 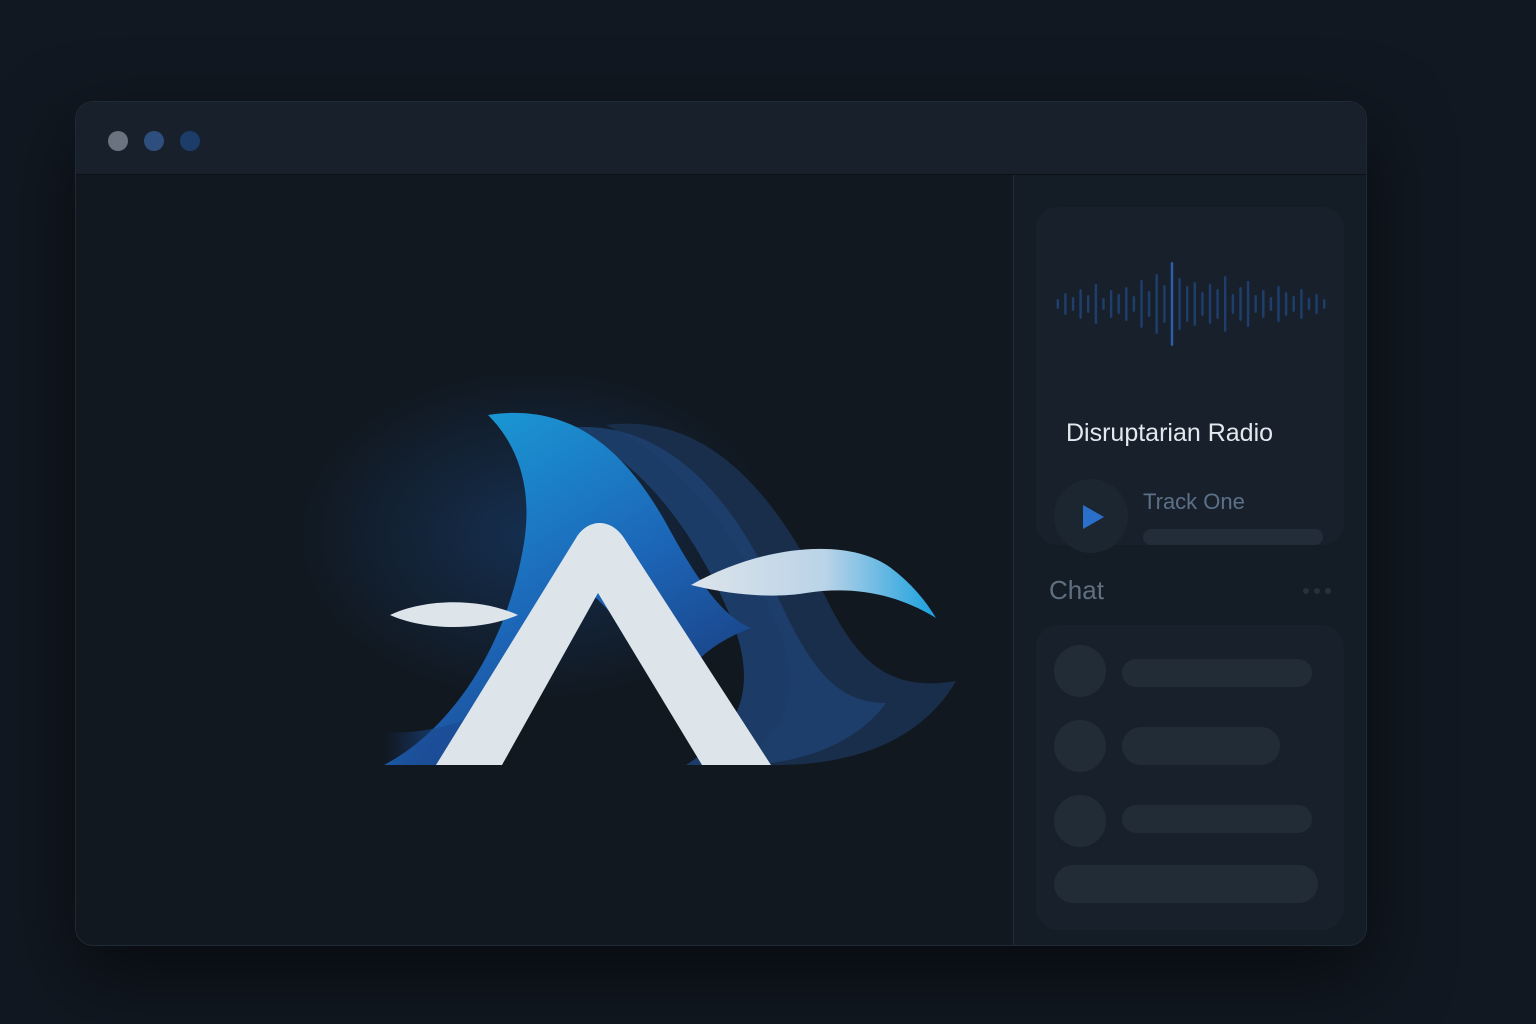 I want to click on chat-title: Chat, so click(x=1076, y=590).